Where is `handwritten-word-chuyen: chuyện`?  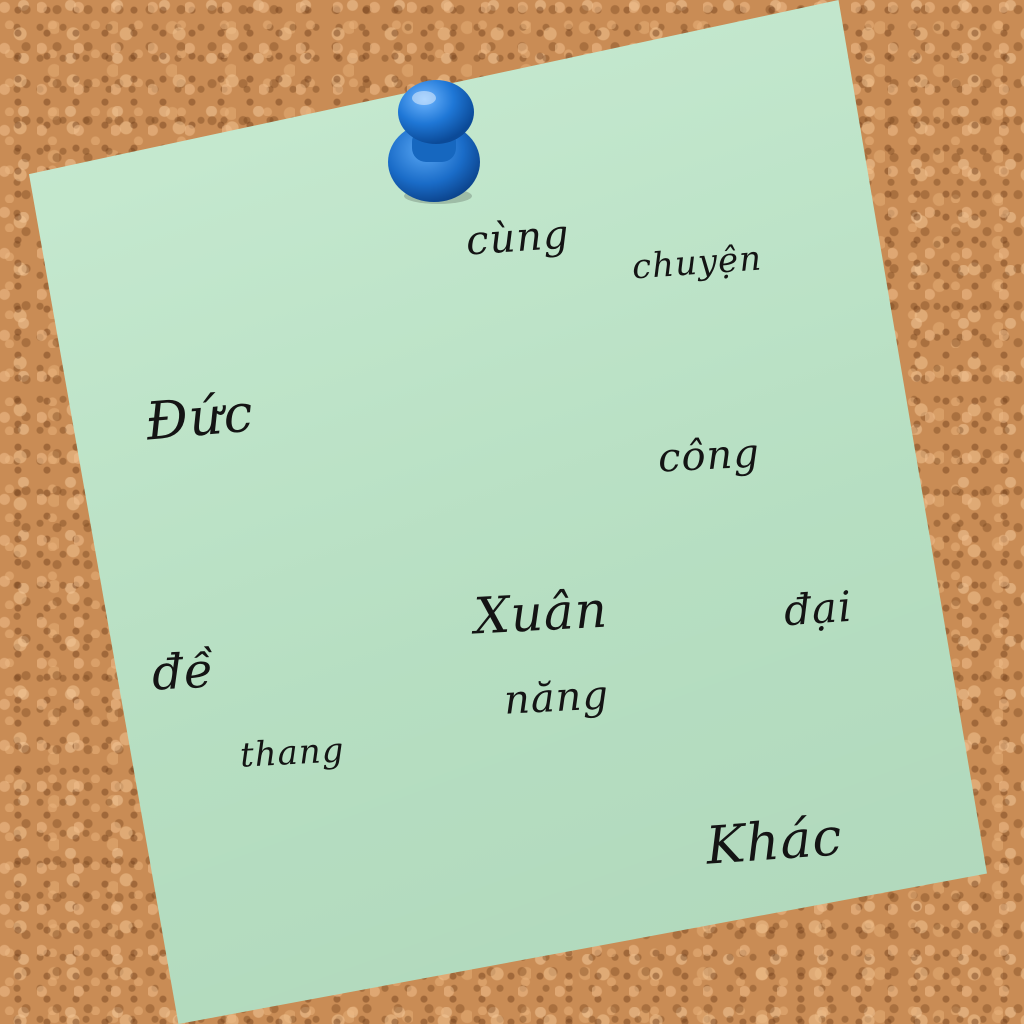
handwritten-word-chuyen: chuyện is located at coordinates (697, 263).